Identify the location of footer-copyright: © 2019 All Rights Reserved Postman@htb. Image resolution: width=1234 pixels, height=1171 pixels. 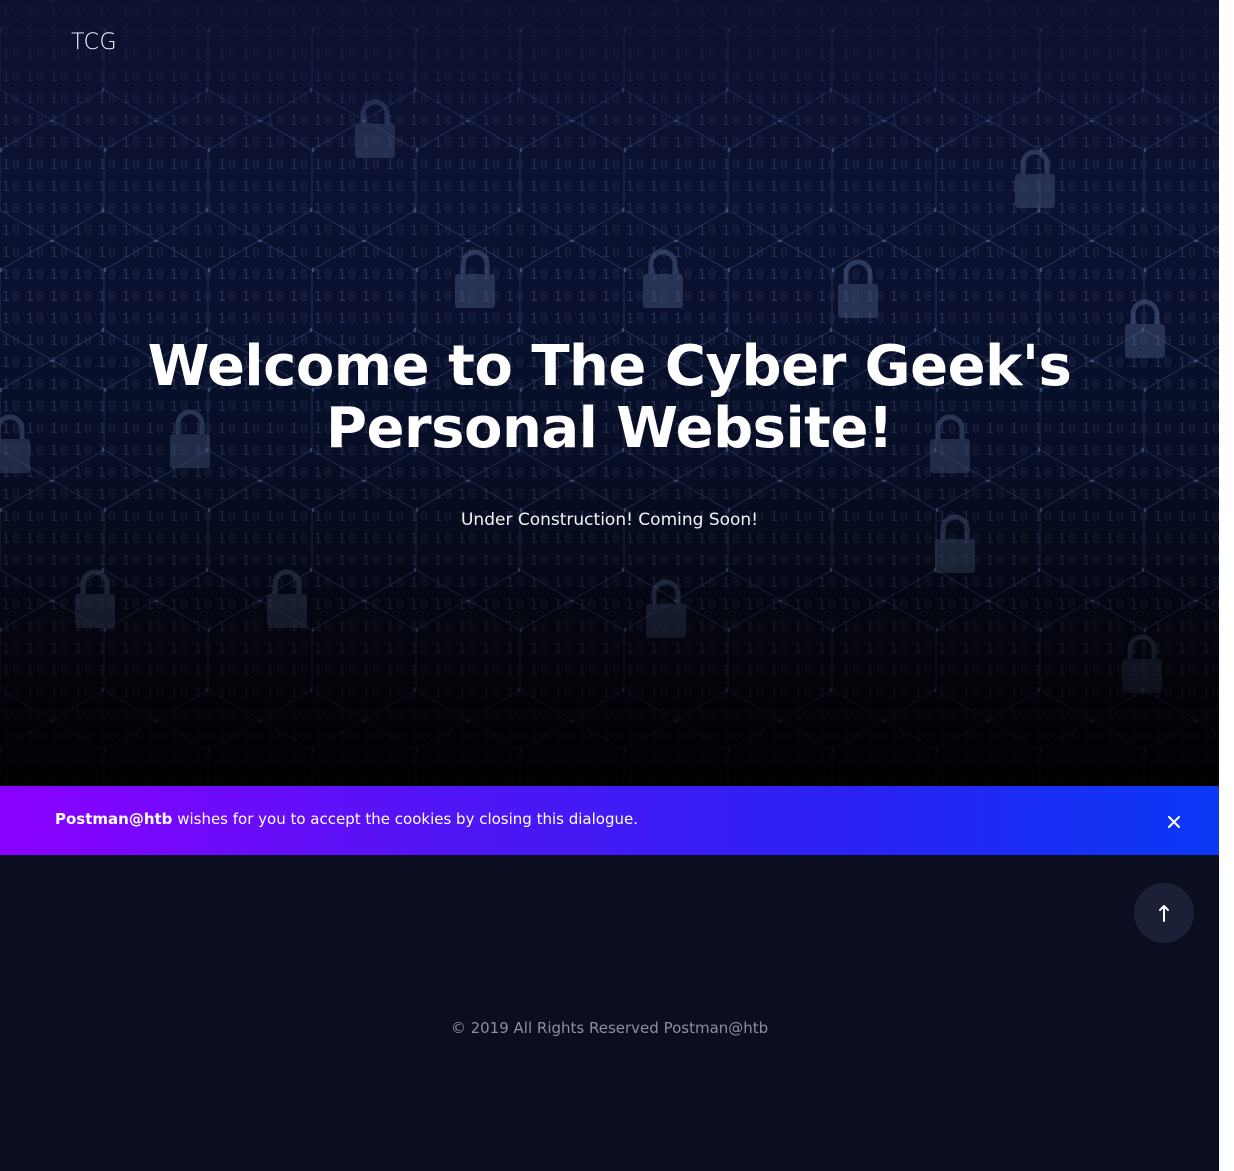
(609, 1028).